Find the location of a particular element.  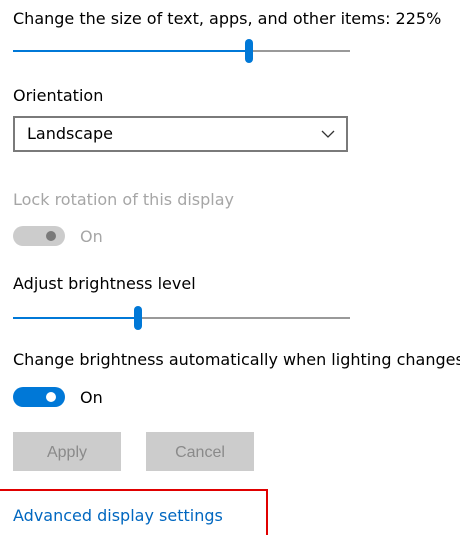

cancel-button: Cancel is located at coordinates (200, 451).